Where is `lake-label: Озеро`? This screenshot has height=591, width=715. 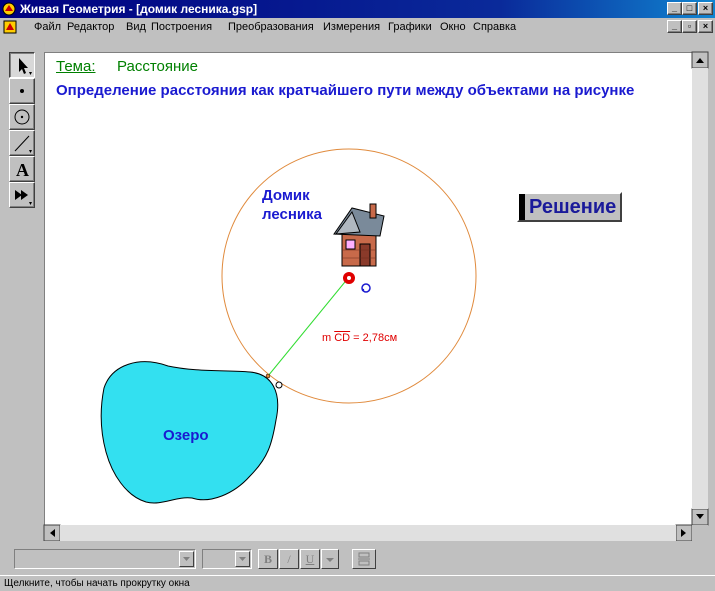 lake-label: Озеро is located at coordinates (186, 435).